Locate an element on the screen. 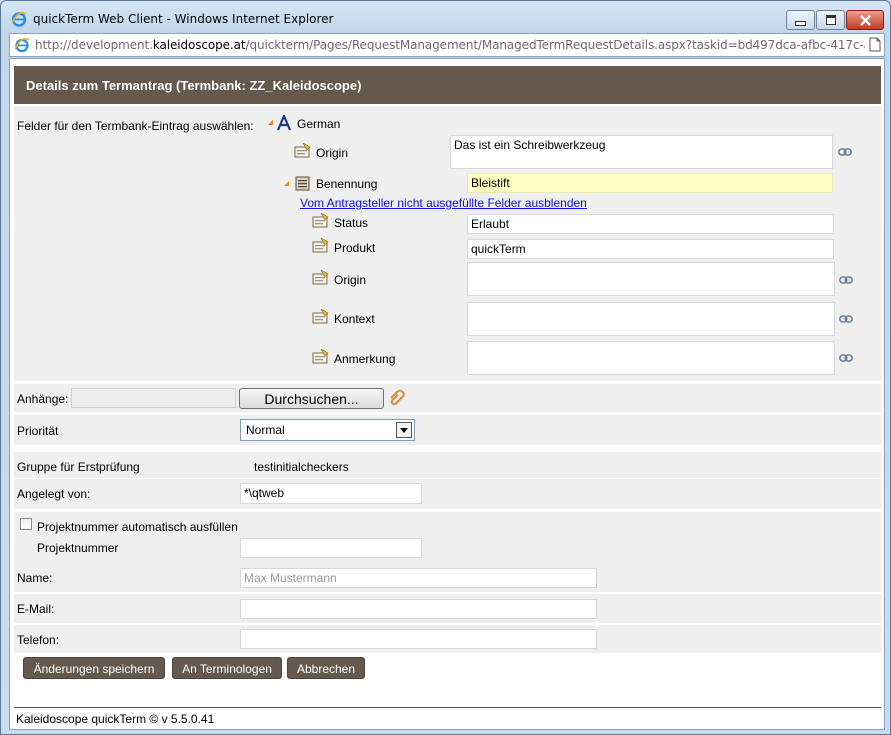 The height and width of the screenshot is (735, 891). kontext-label: Kontext is located at coordinates (354, 319).